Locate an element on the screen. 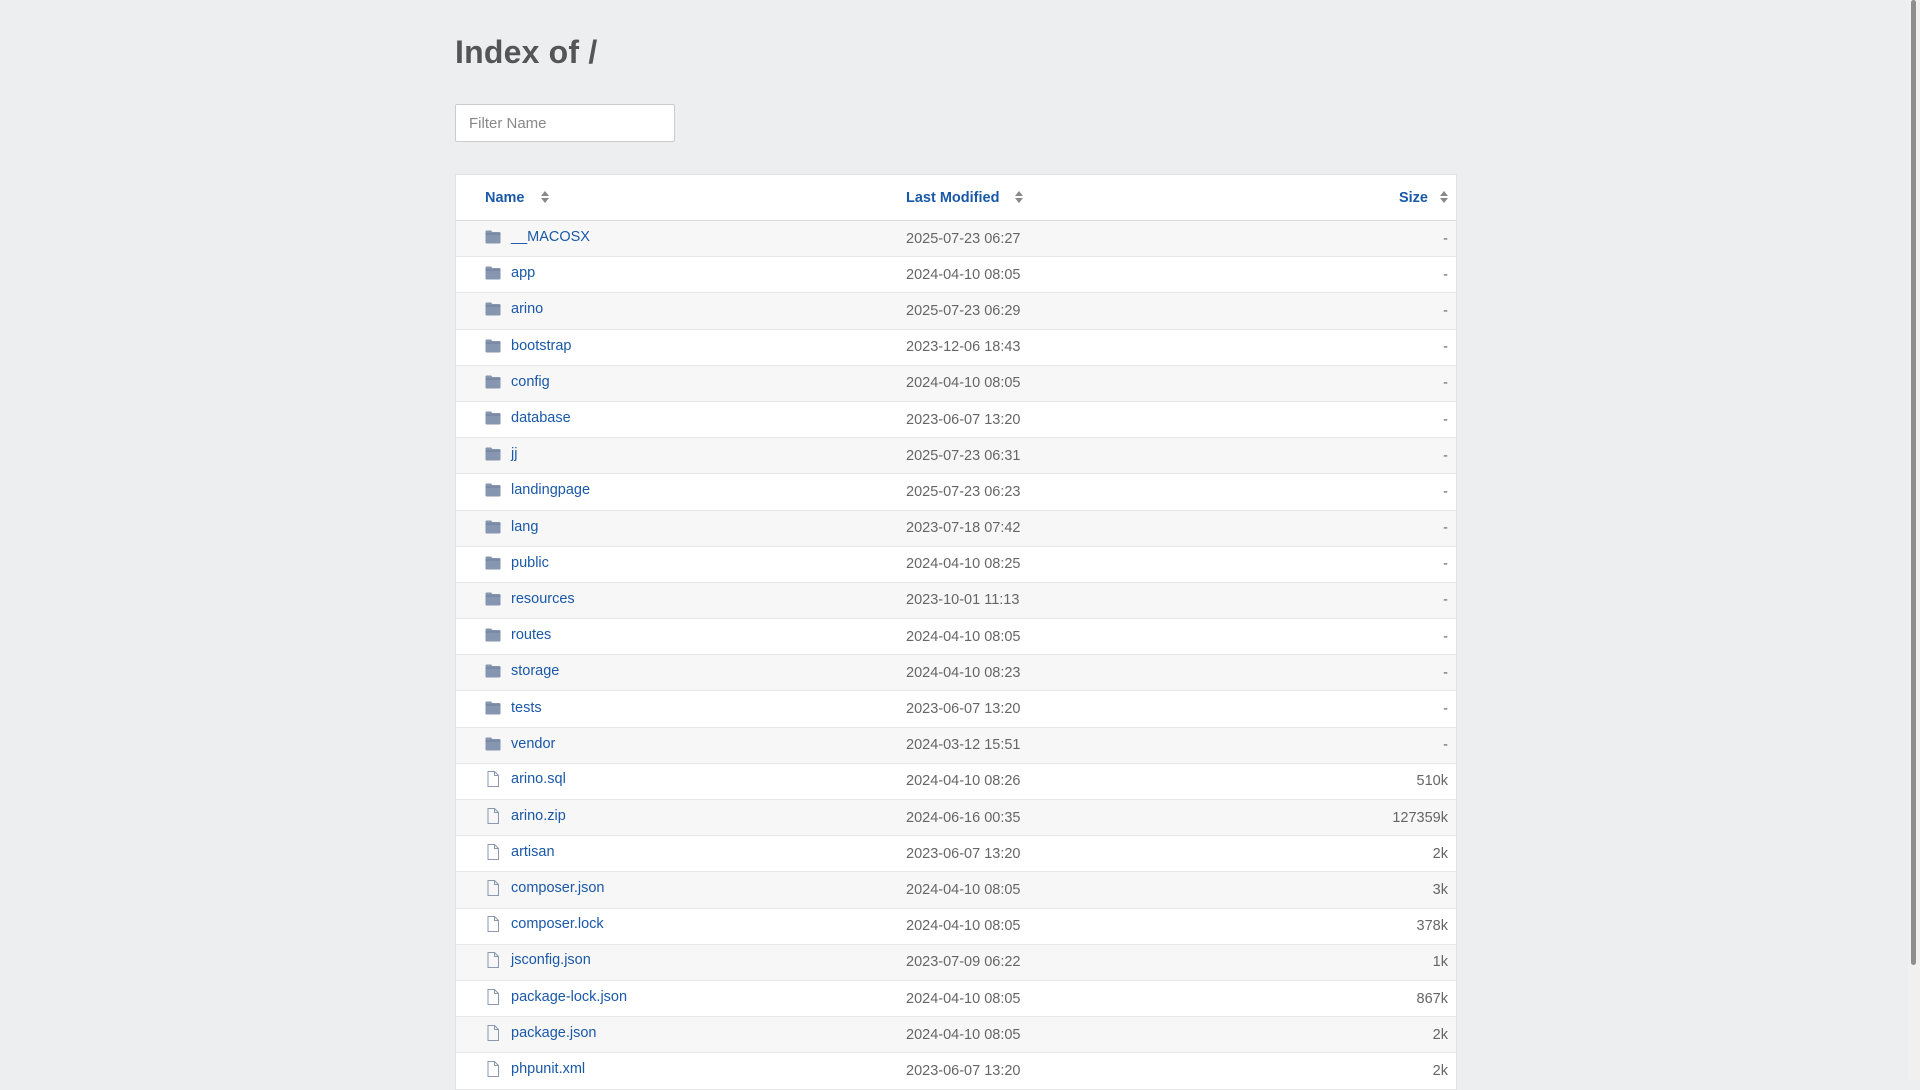  entry-modified: 2024-04-10 08:23 is located at coordinates (963, 672).